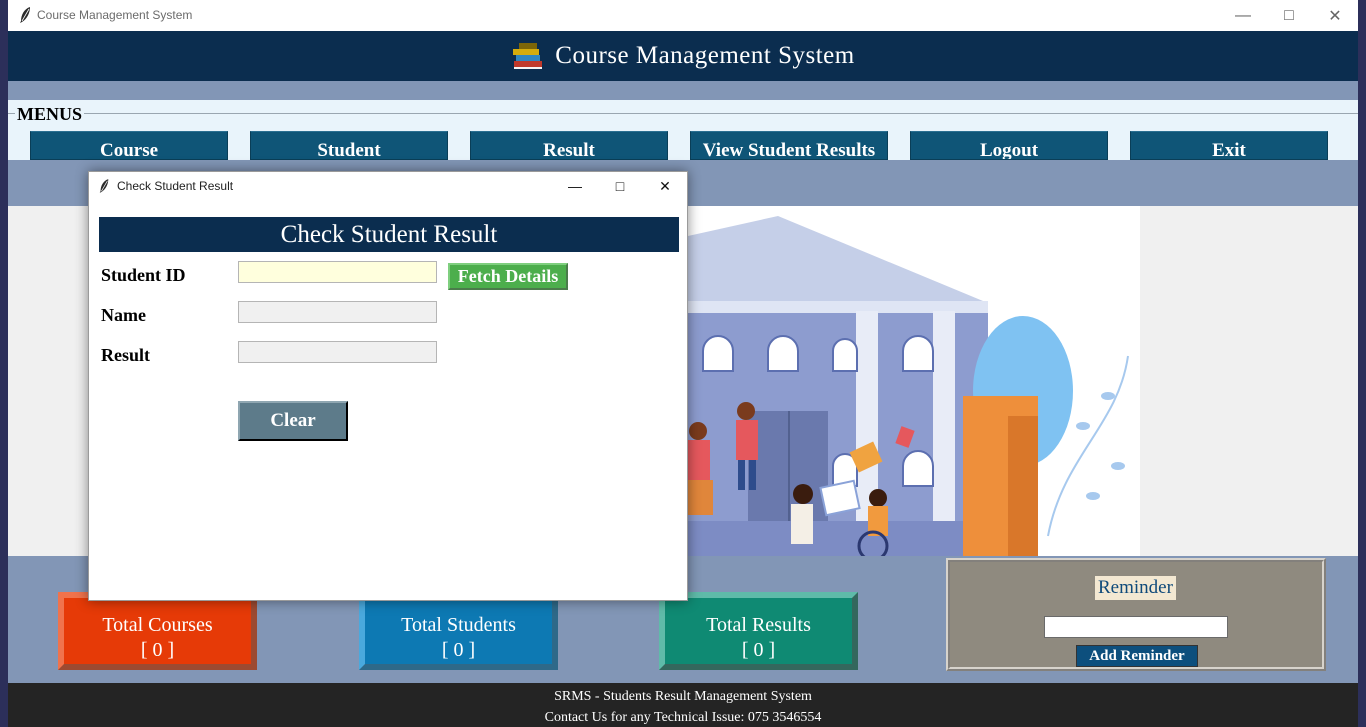  What do you see at coordinates (115, 15) in the screenshot?
I see `main-window-title: Course Management System` at bounding box center [115, 15].